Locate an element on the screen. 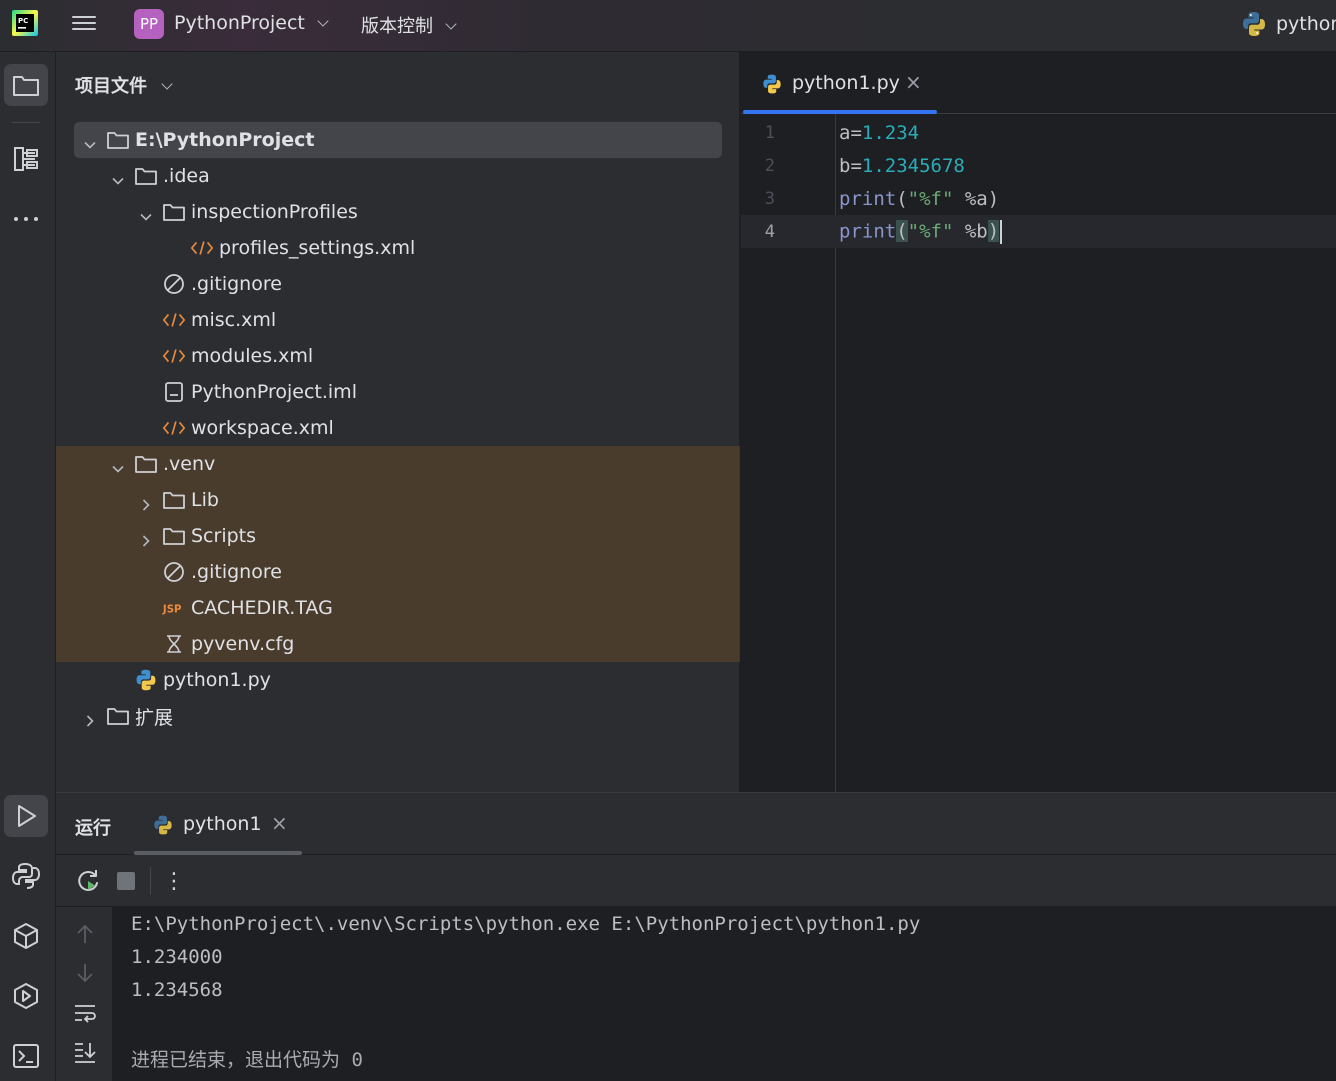  code-line: 2 b=1.2345678 is located at coordinates (1038, 165).